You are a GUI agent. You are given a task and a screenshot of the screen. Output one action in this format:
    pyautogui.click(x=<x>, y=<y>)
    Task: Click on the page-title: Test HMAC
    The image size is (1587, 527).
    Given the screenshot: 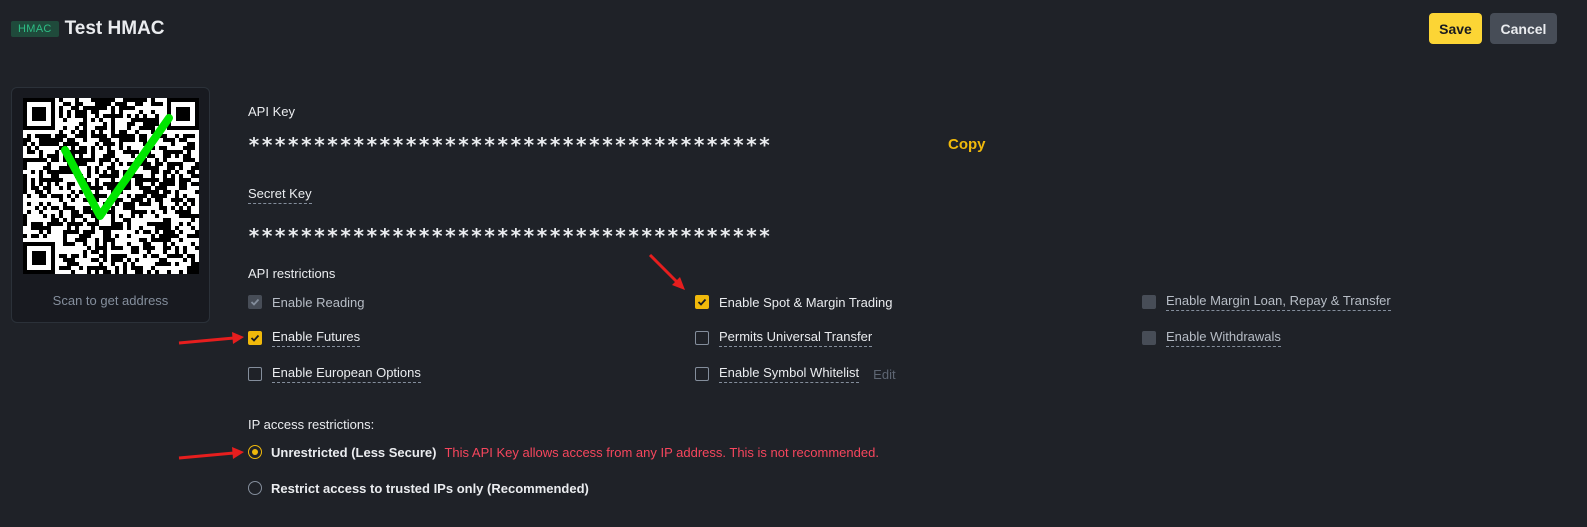 What is the action you would take?
    pyautogui.click(x=114, y=28)
    